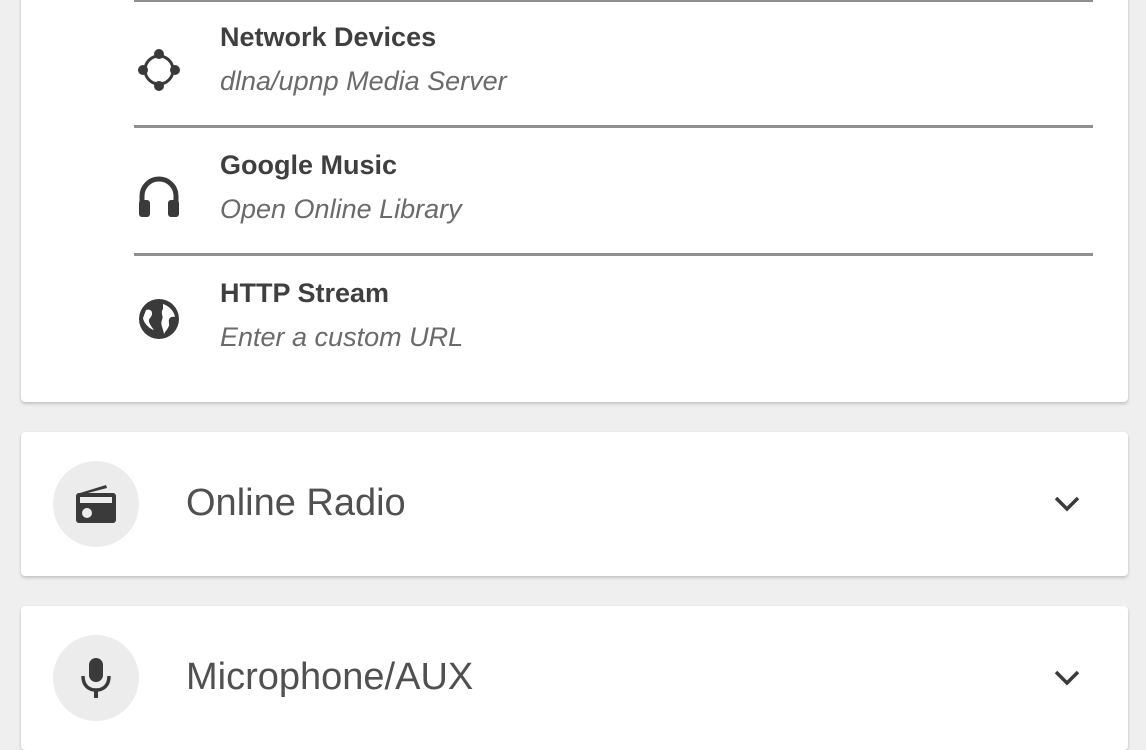 Image resolution: width=1146 pixels, height=750 pixels. Describe the element at coordinates (328, 37) in the screenshot. I see `source-title: Network Devices` at that location.